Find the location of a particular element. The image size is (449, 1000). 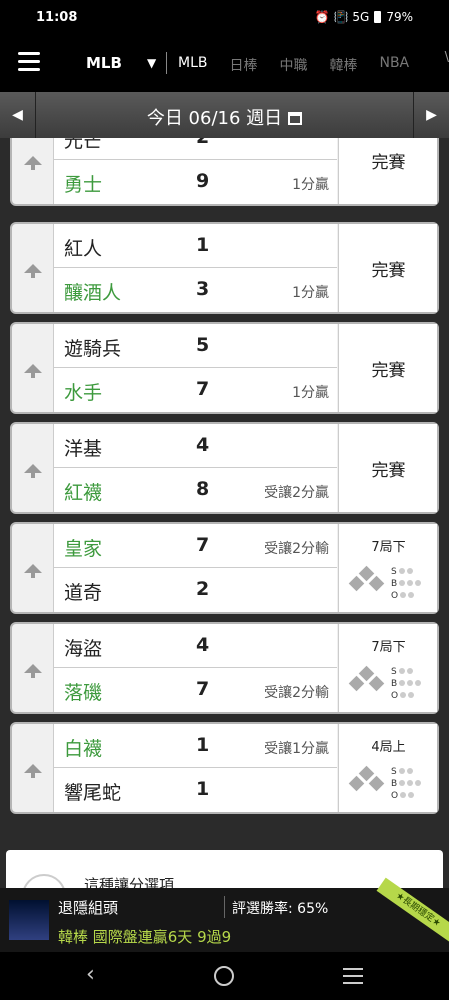

game-teams: 洋基 4 紅襪 8 受讓2分贏 is located at coordinates (195, 468).